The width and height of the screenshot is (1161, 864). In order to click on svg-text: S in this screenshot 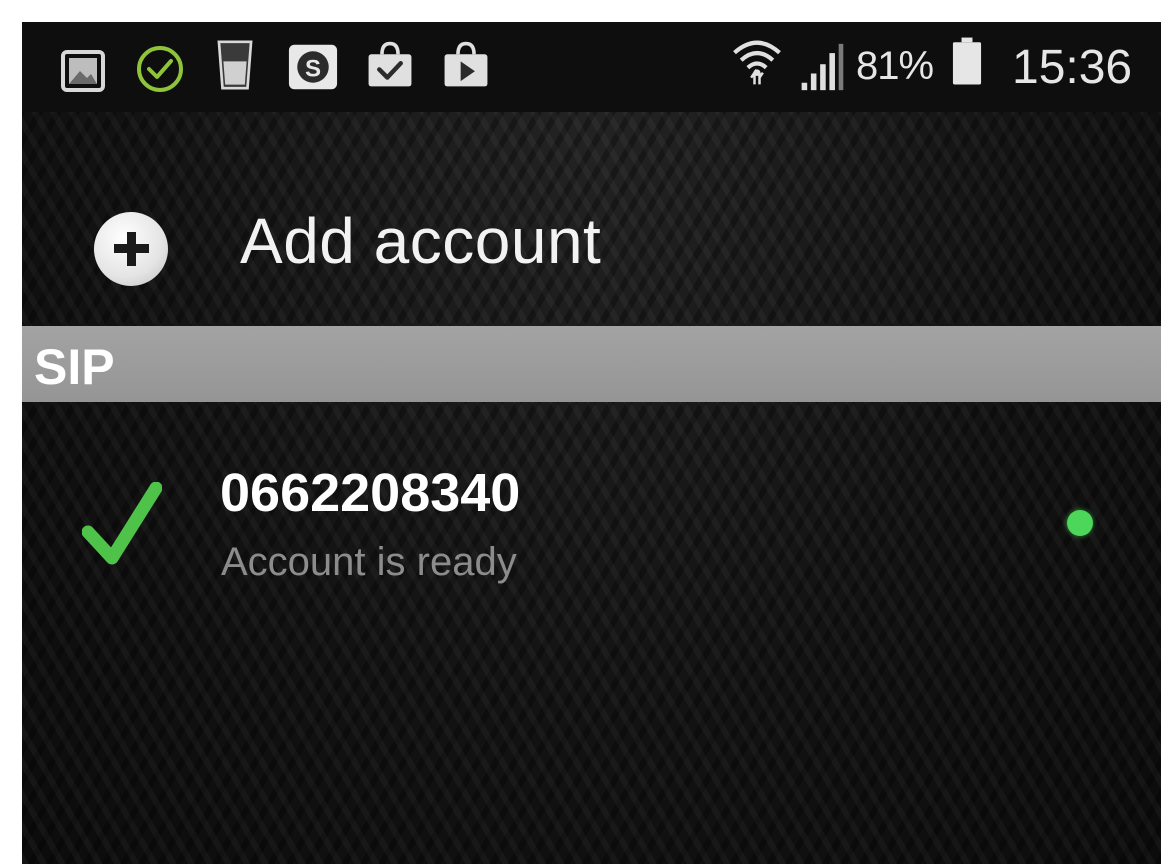, I will do `click(313, 68)`.